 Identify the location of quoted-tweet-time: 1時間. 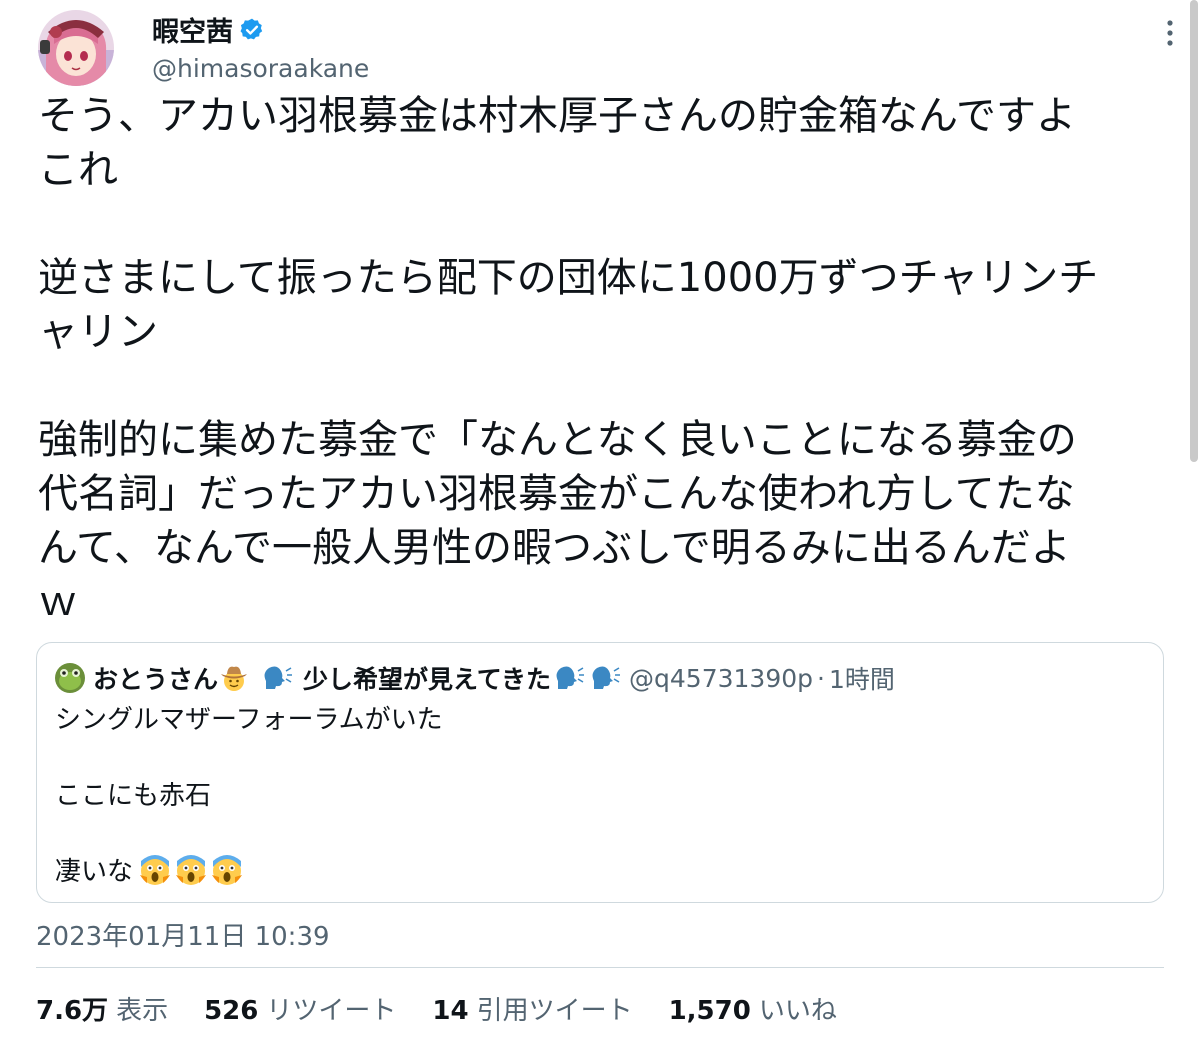
(861, 679).